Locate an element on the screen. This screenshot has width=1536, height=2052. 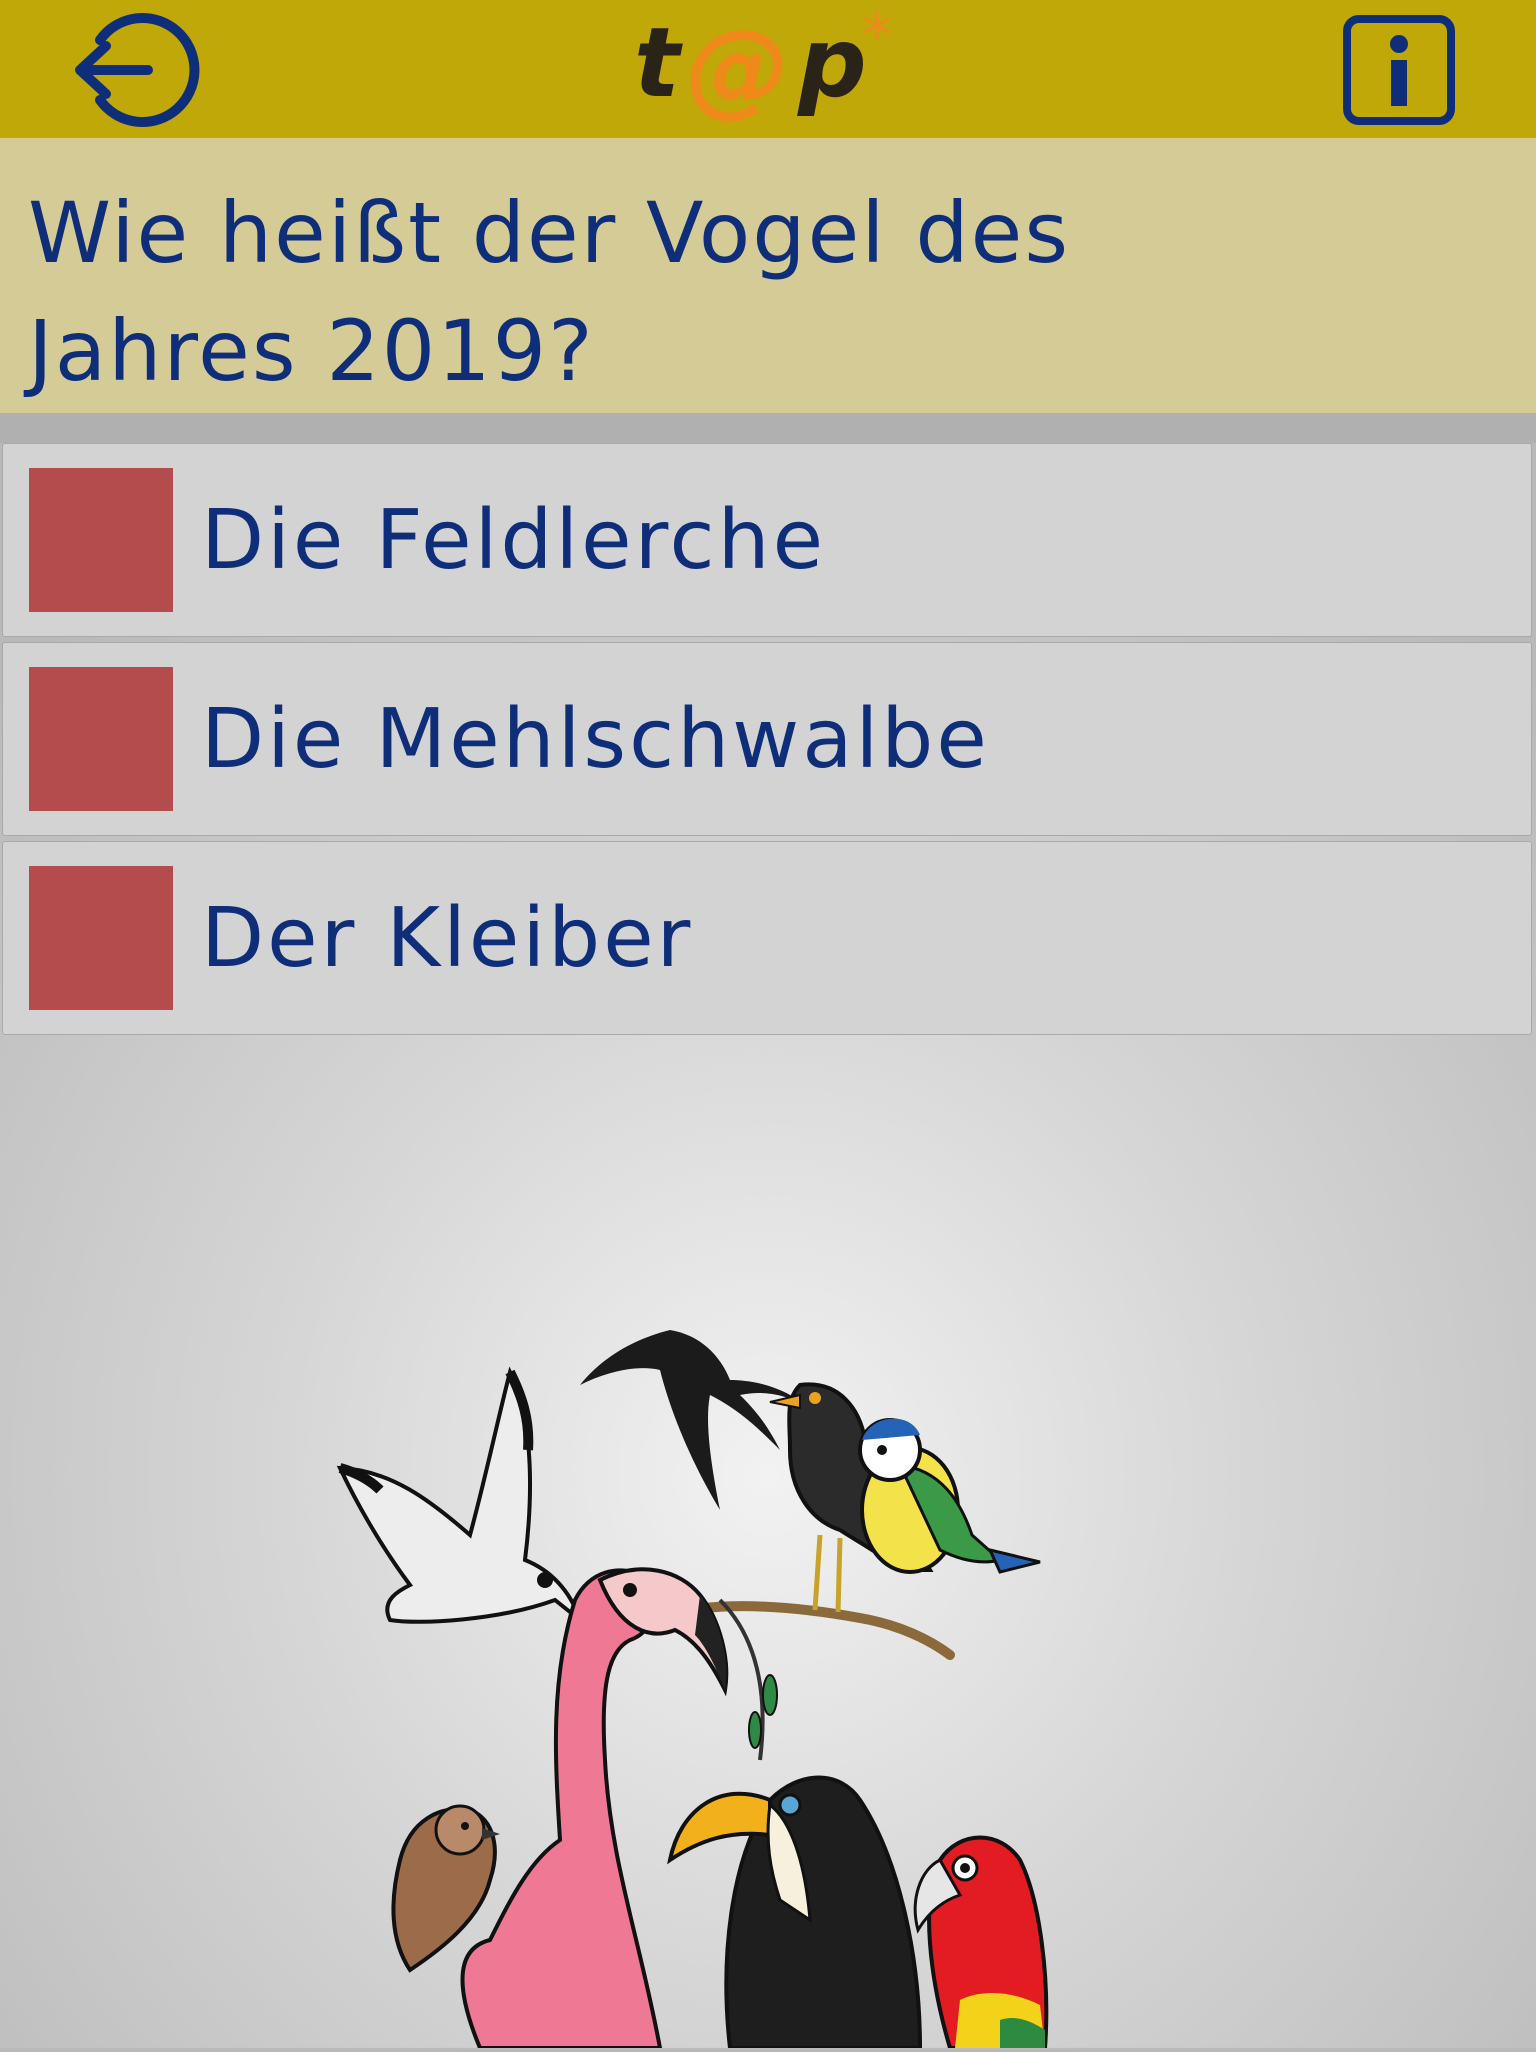
svg-text: t is located at coordinates (658, 63).